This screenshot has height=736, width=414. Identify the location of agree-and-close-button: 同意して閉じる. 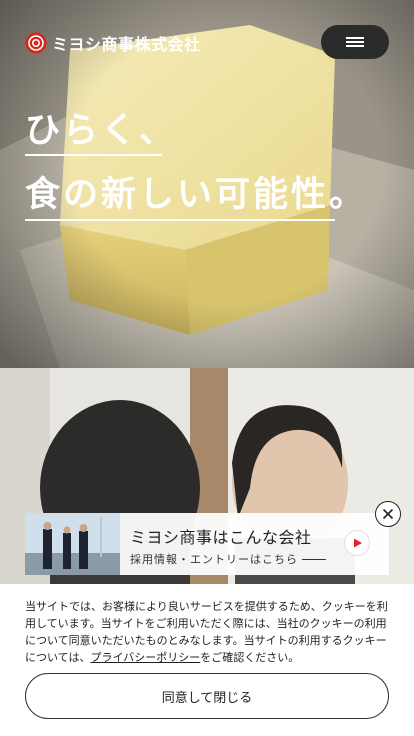
(207, 696).